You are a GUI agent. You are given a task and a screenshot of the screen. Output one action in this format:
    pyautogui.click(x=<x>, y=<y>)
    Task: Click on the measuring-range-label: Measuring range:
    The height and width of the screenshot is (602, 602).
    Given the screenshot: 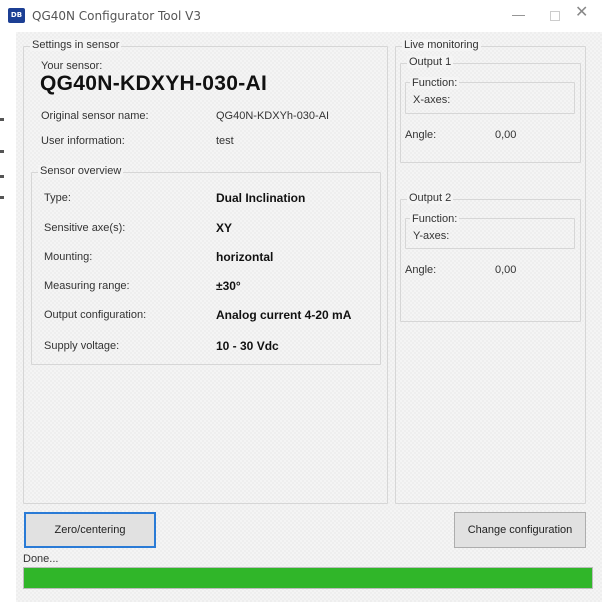 What is the action you would take?
    pyautogui.click(x=87, y=286)
    